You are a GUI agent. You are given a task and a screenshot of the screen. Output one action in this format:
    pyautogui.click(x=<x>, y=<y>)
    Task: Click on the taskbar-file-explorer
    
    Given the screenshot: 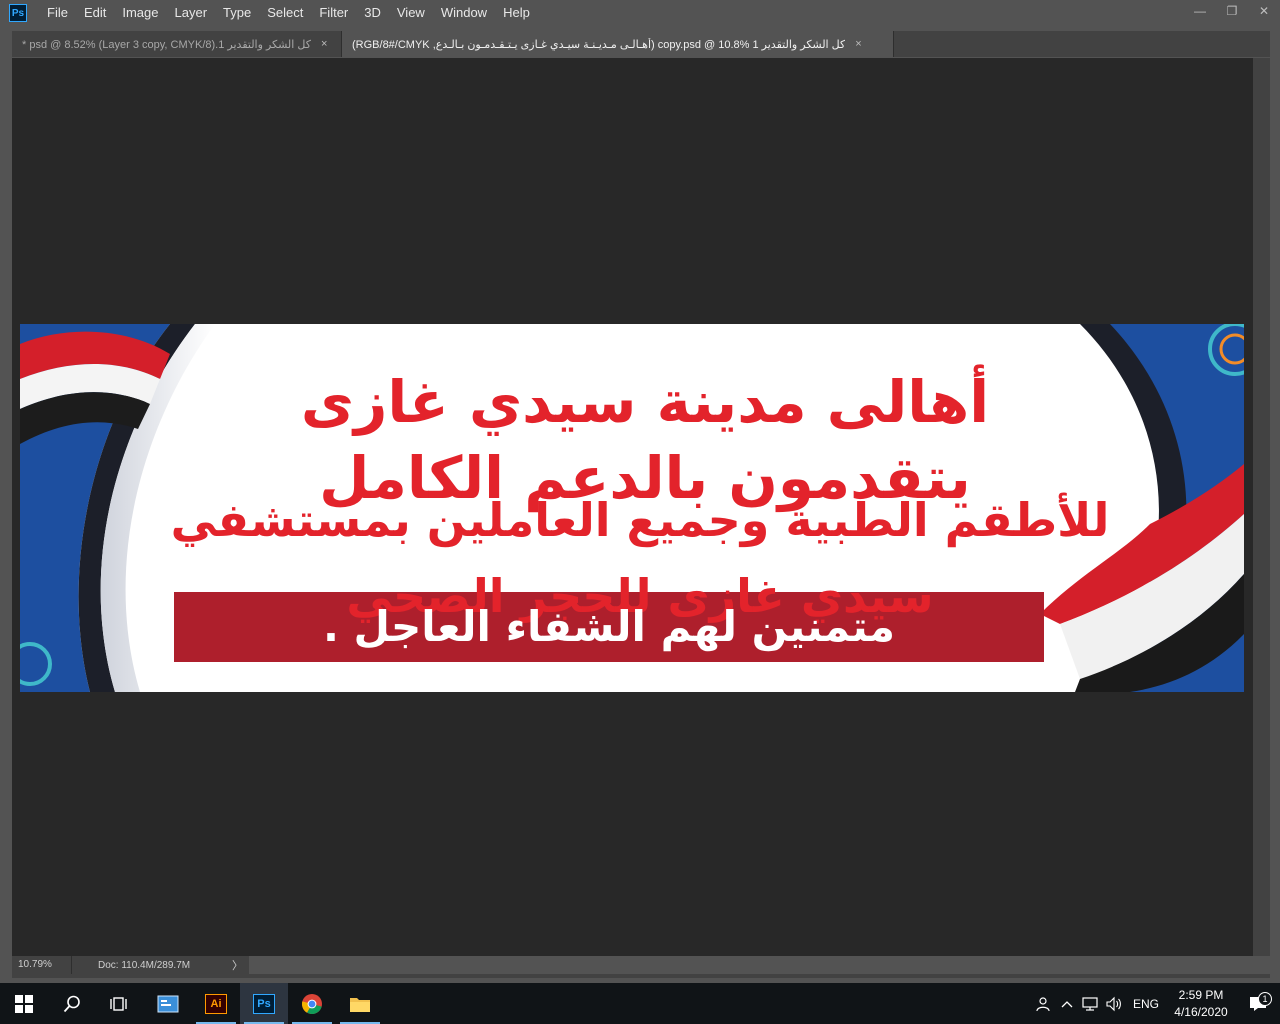 What is the action you would take?
    pyautogui.click(x=360, y=1003)
    